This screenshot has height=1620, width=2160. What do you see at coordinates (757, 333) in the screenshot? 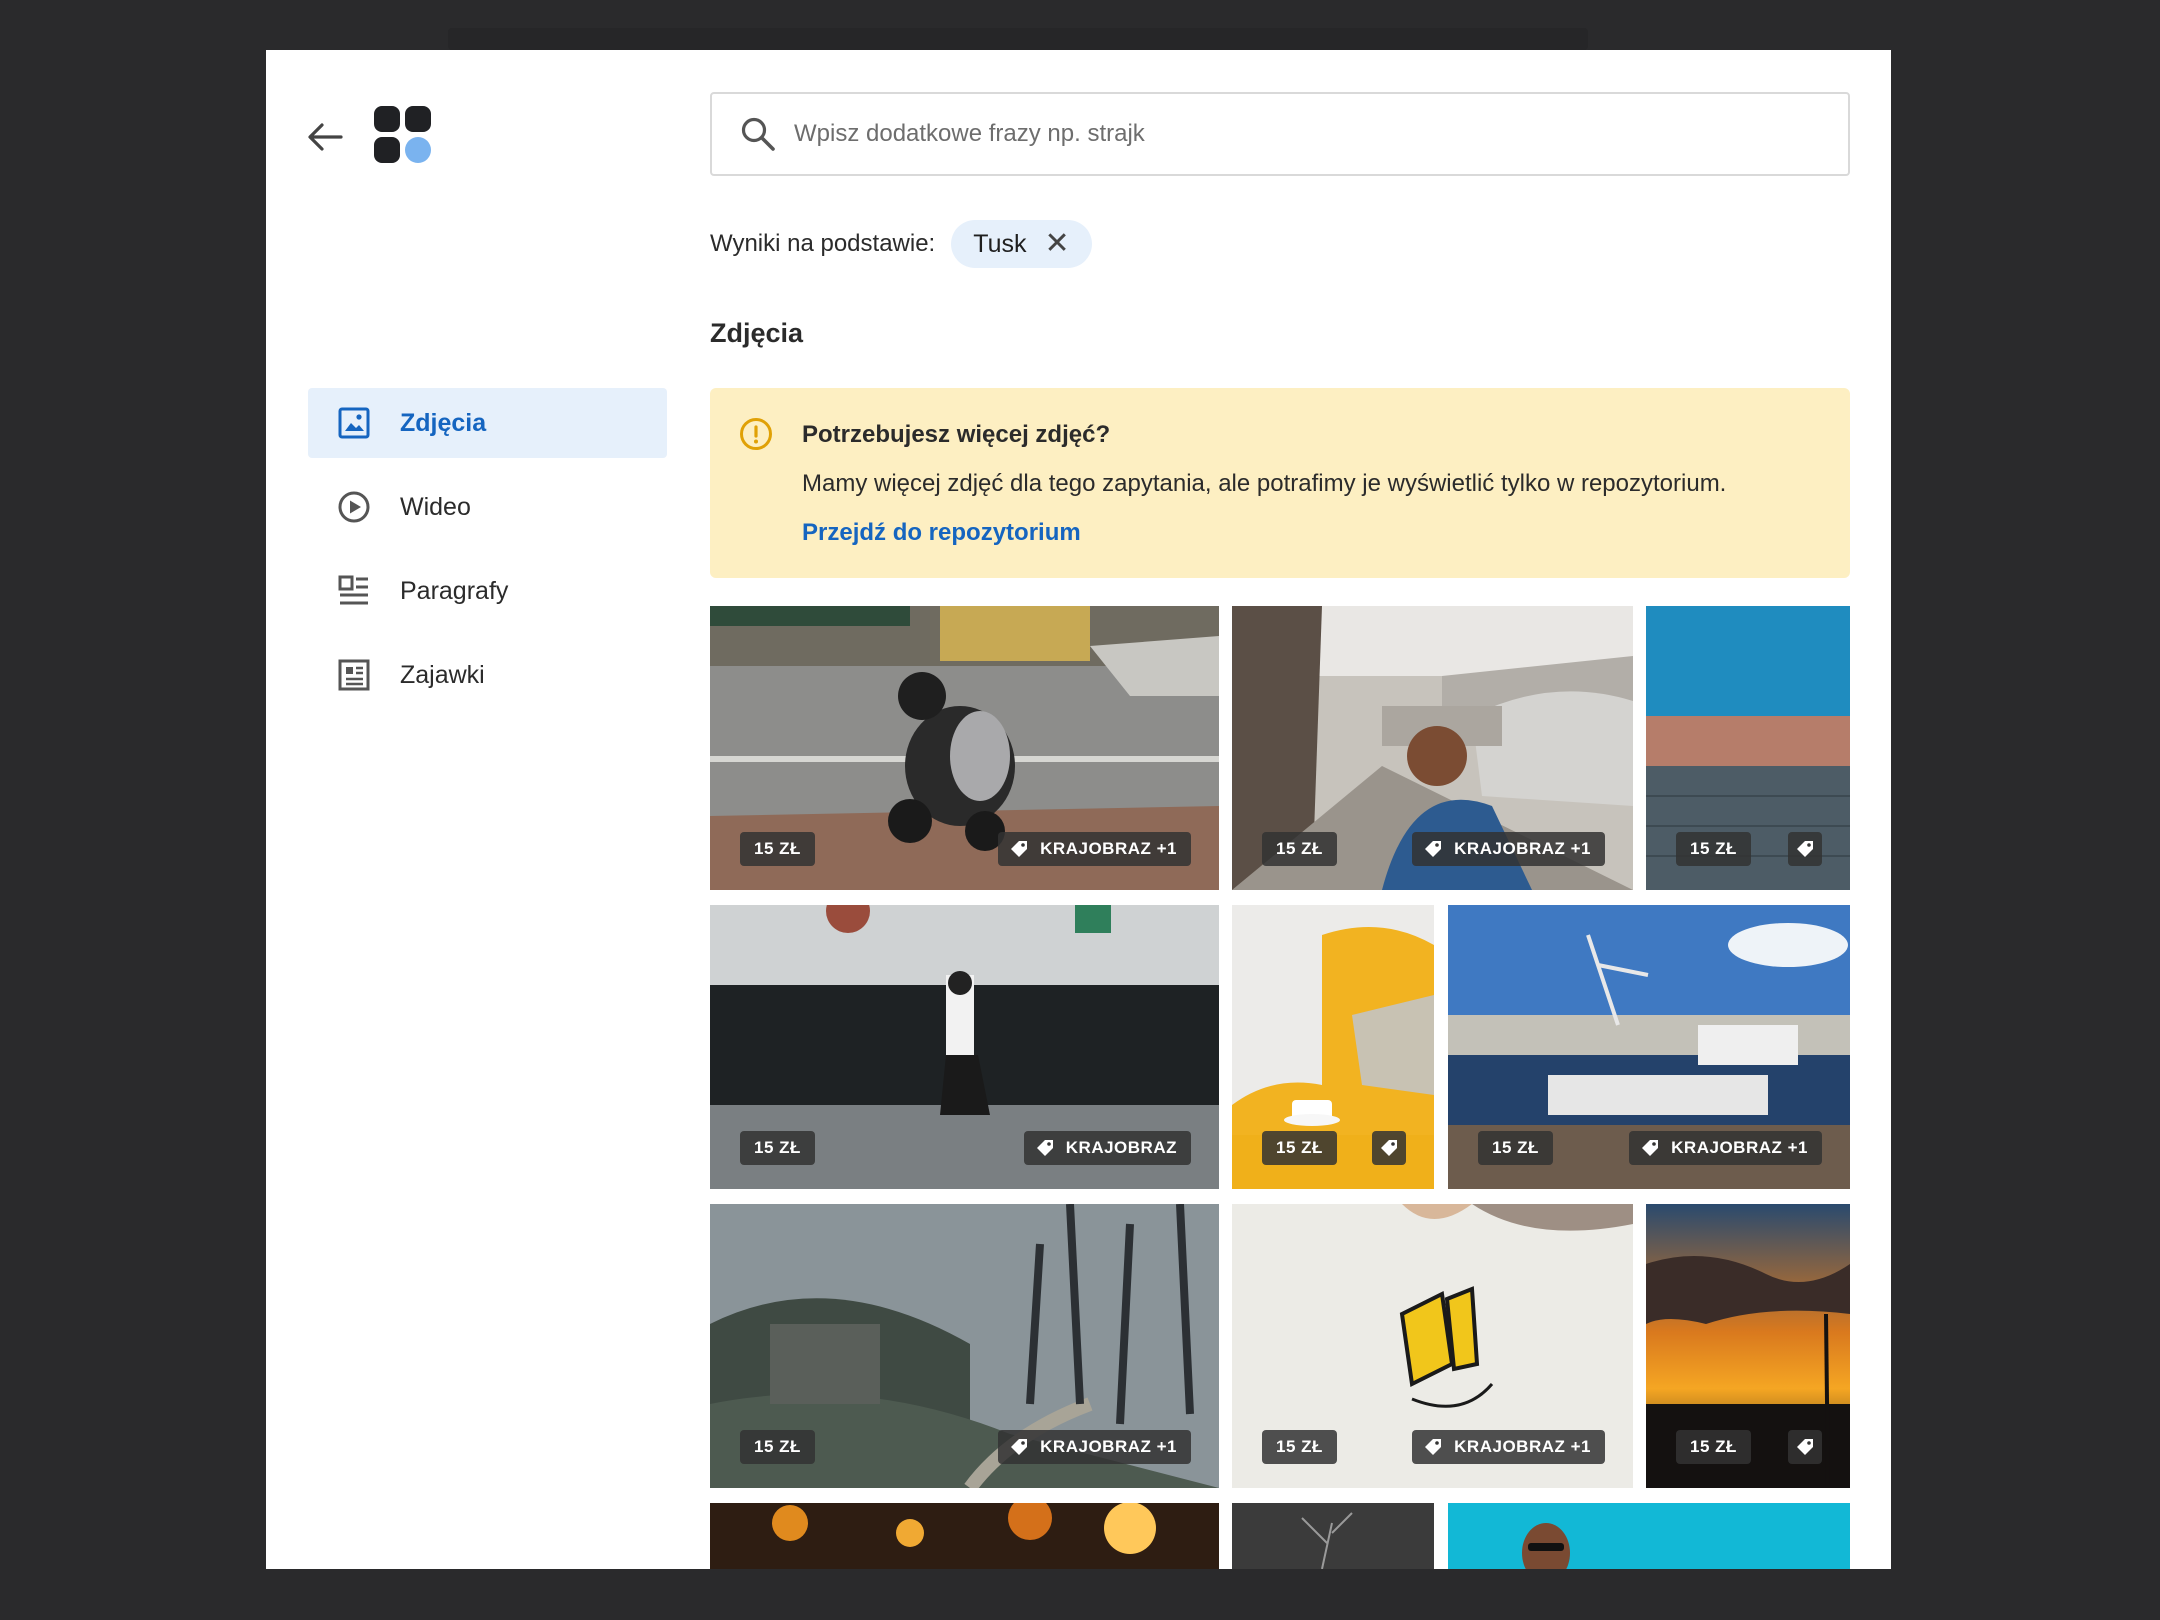
I see `section-title: Zdjęcia` at bounding box center [757, 333].